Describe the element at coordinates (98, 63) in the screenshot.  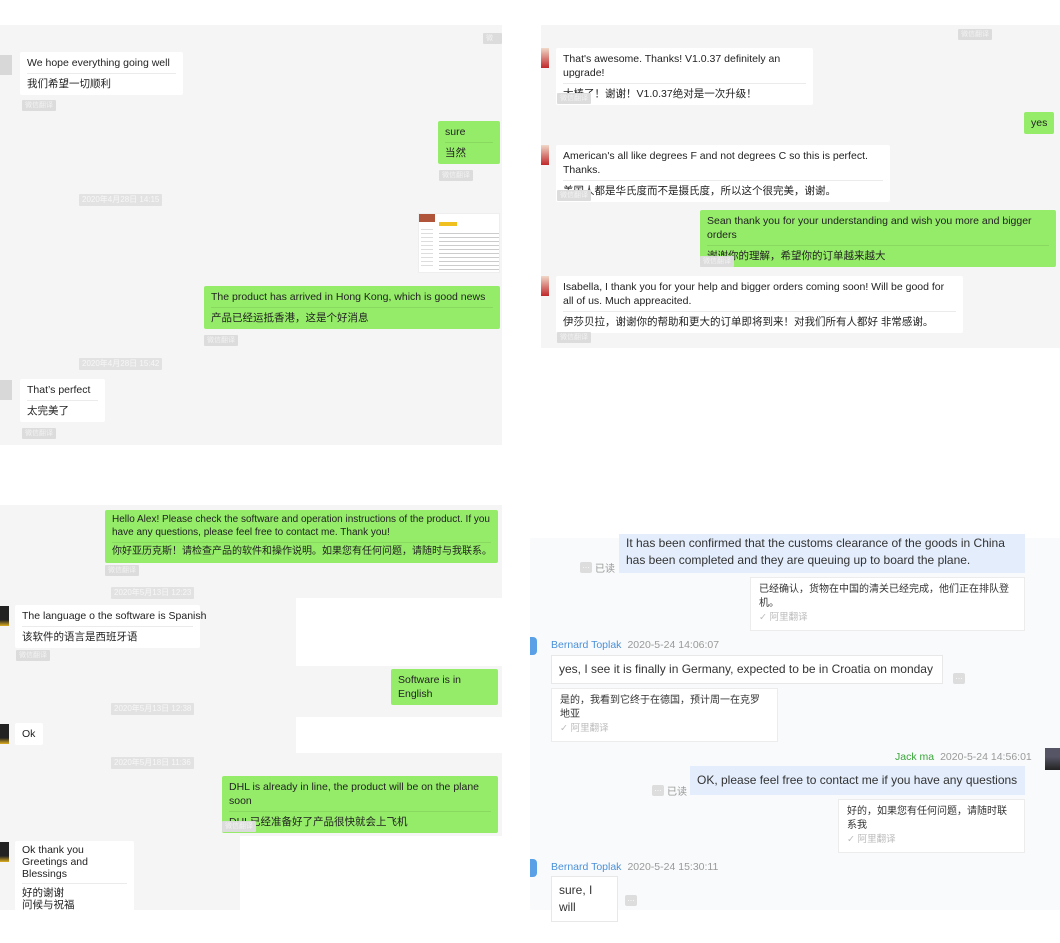
I see `message-text: We hope everything going well` at that location.